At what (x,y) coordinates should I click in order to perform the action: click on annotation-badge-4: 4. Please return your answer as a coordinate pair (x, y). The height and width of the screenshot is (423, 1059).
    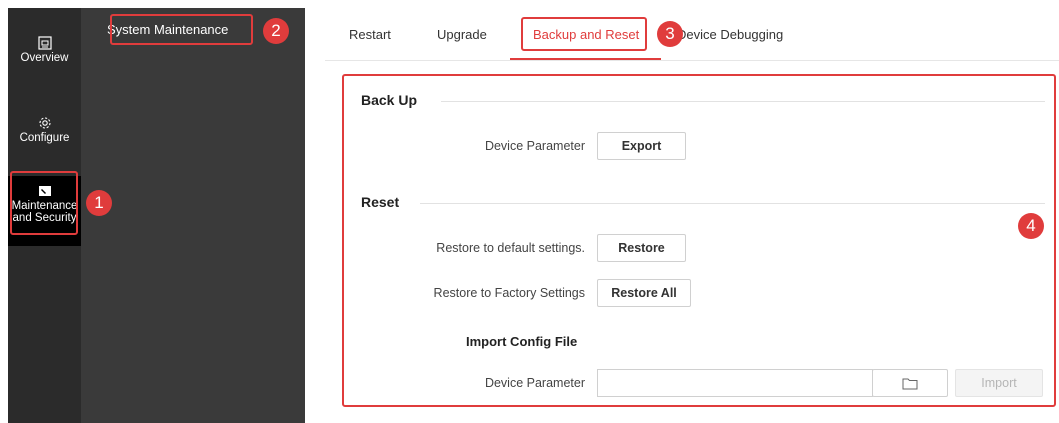
    Looking at the image, I should click on (1031, 226).